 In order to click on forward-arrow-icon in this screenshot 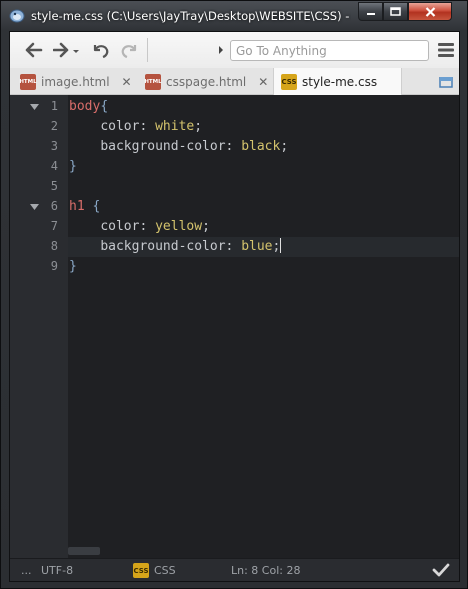, I will do `click(63, 50)`.